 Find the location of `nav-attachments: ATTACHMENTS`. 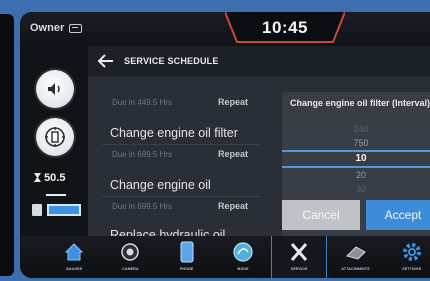

nav-attachments: ATTACHMENTS is located at coordinates (355, 257).